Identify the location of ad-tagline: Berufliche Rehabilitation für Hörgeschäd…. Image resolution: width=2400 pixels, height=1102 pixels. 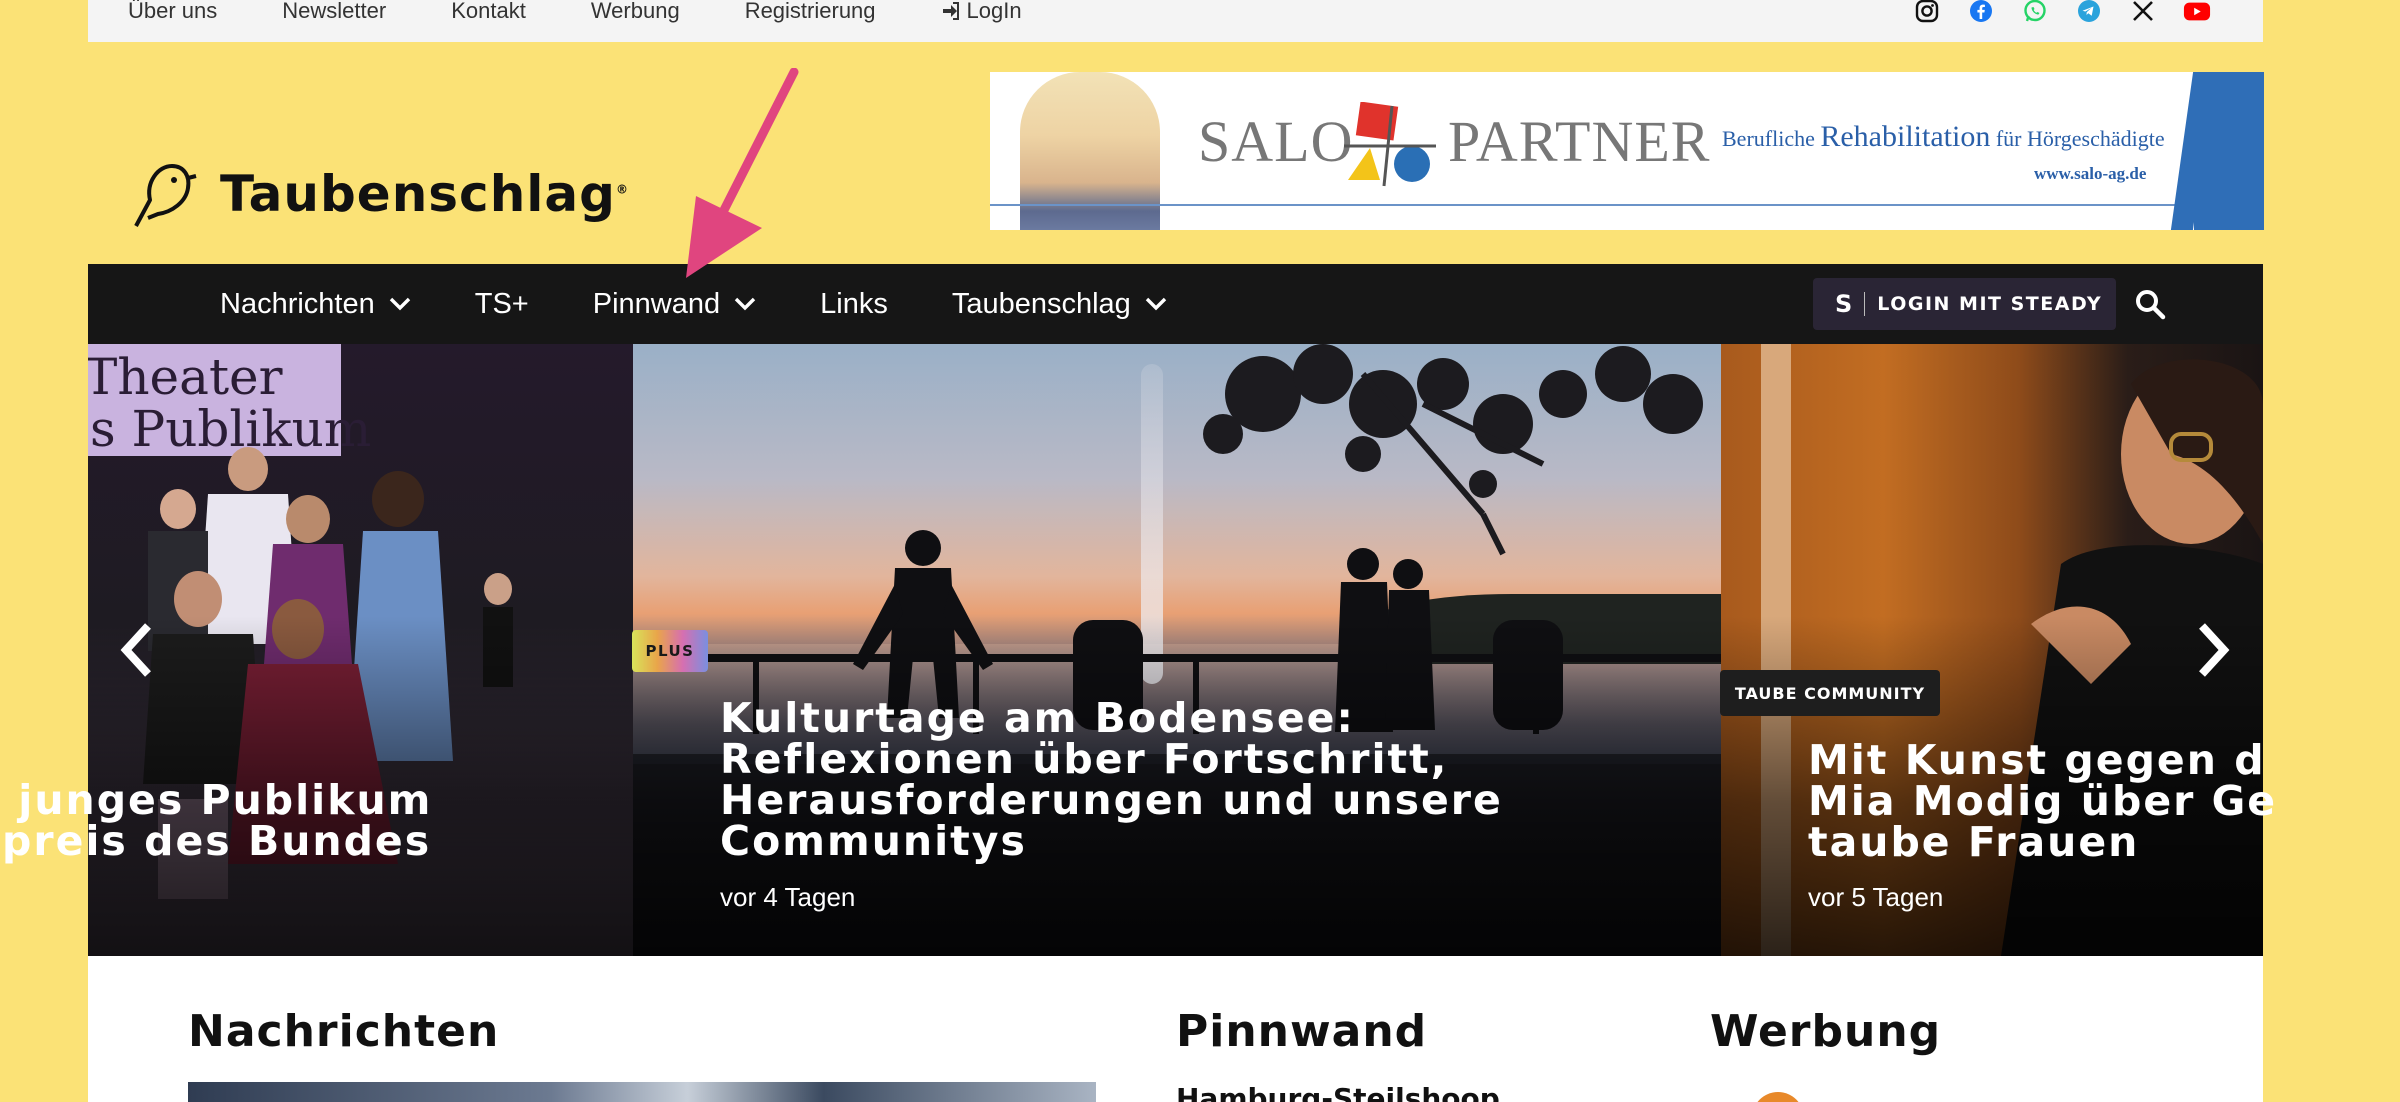
(1943, 136).